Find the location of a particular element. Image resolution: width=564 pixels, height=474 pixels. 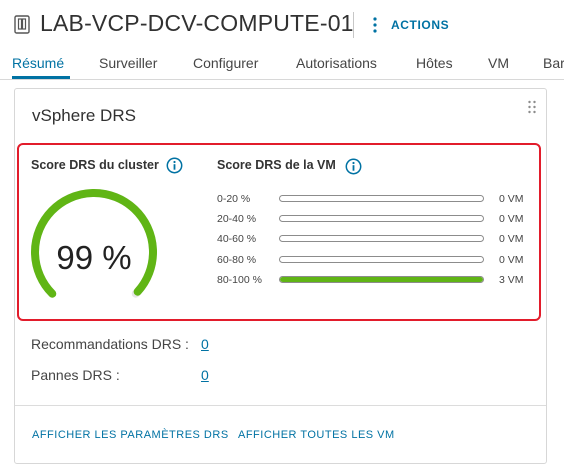

vm-score-row: 80-100 % 3 VM is located at coordinates (377, 281).